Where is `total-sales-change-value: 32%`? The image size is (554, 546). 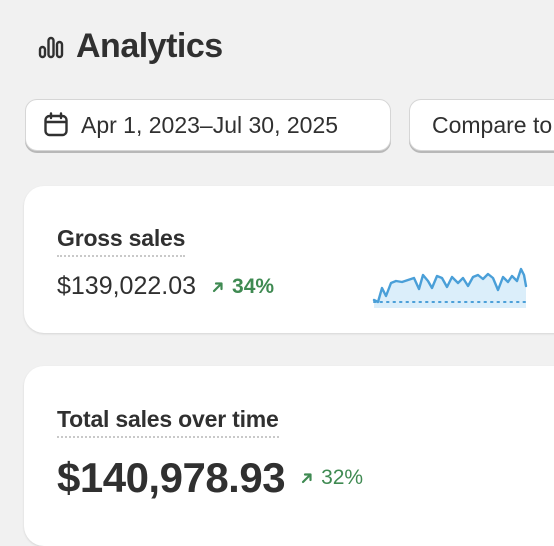 total-sales-change-value: 32% is located at coordinates (342, 477).